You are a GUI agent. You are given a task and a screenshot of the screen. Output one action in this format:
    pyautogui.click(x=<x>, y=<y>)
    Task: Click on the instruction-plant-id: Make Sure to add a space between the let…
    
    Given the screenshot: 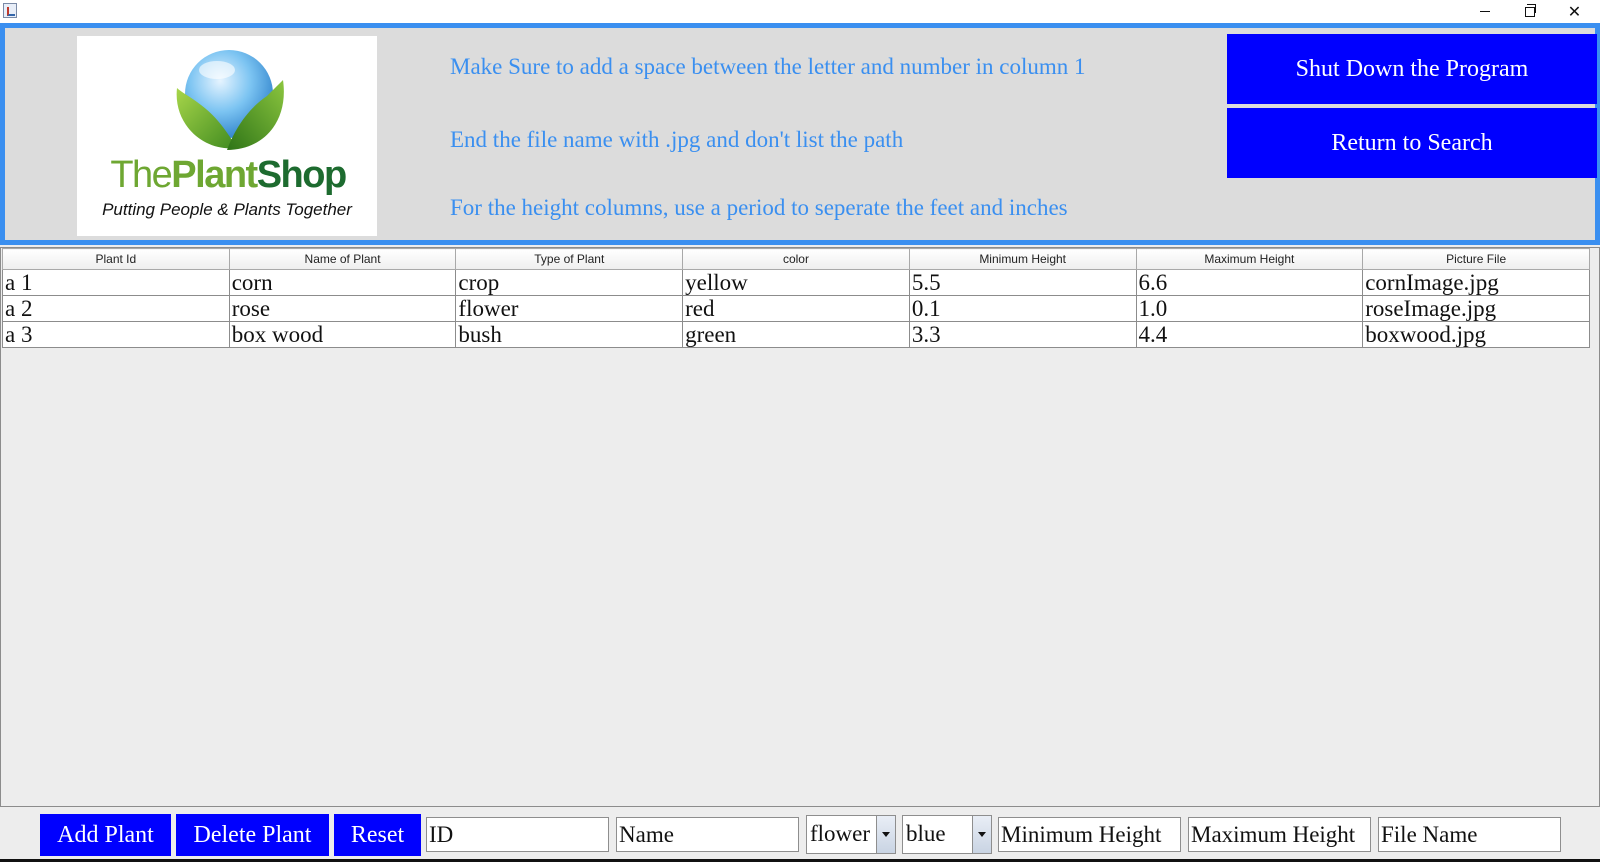 What is the action you would take?
    pyautogui.click(x=768, y=66)
    